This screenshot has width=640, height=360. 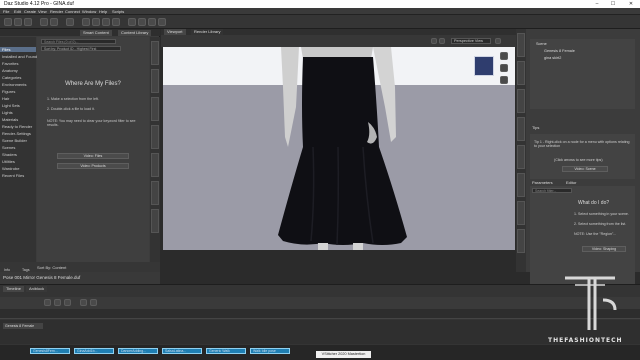 I want to click on tab-editor: Editor, so click(x=571, y=182).